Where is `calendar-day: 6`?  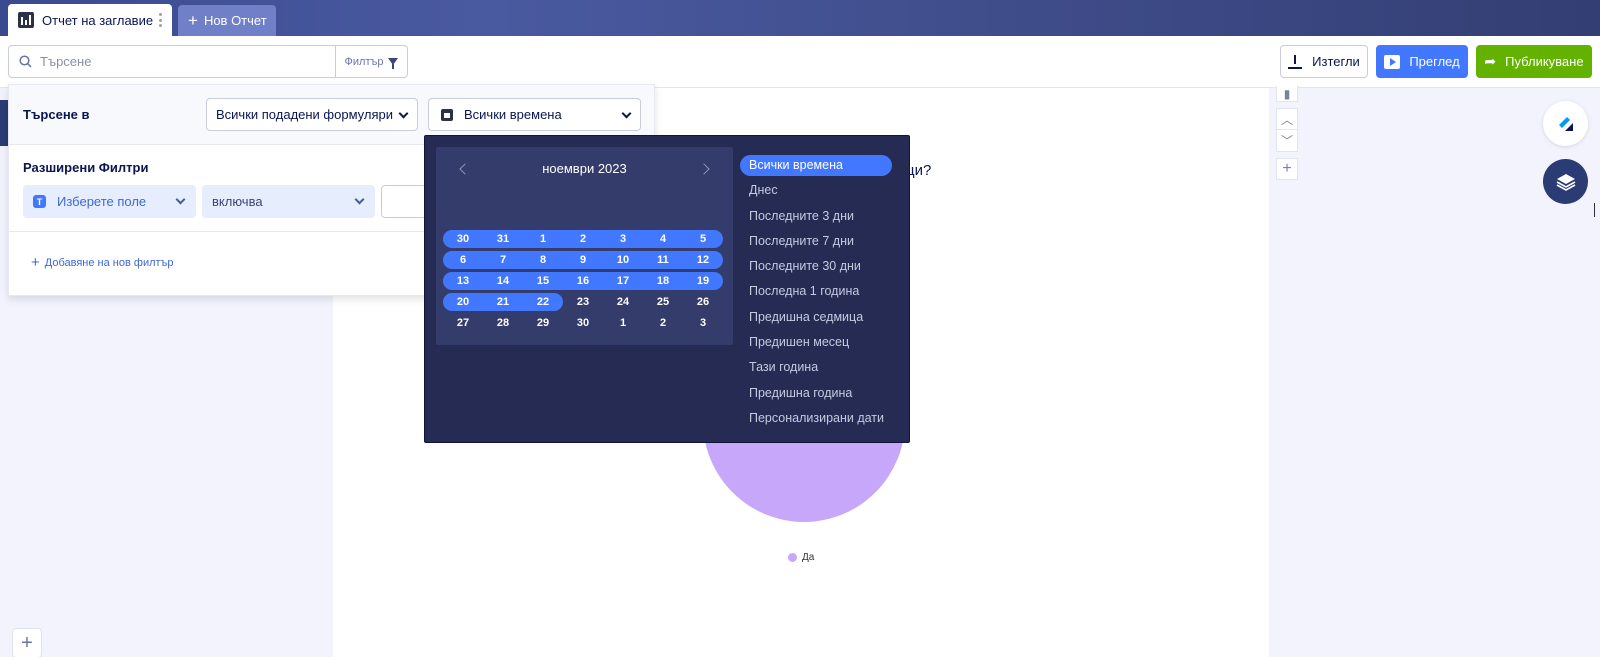
calendar-day: 6 is located at coordinates (463, 260).